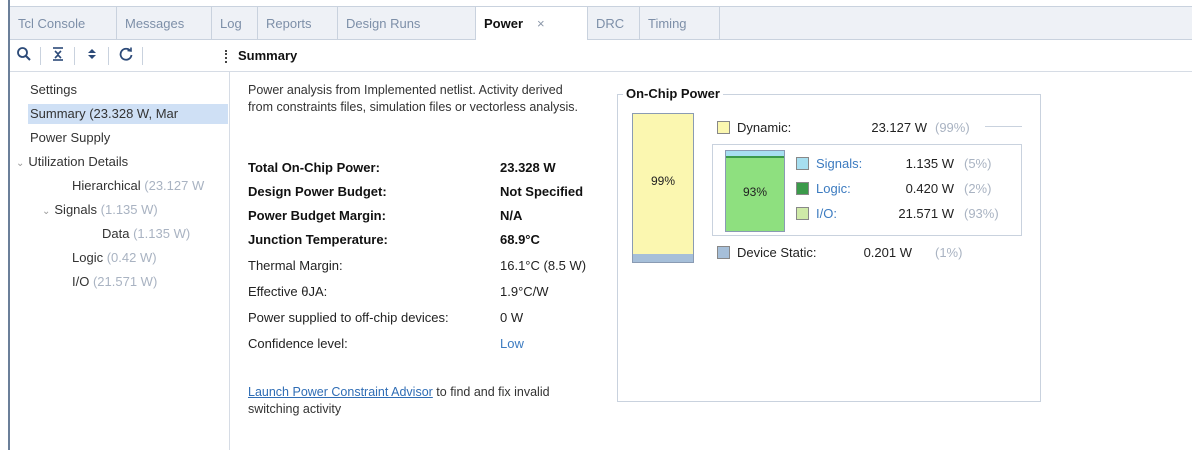 Image resolution: width=1192 pixels, height=450 pixels. Describe the element at coordinates (512, 344) in the screenshot. I see `confidence-link: Low` at that location.